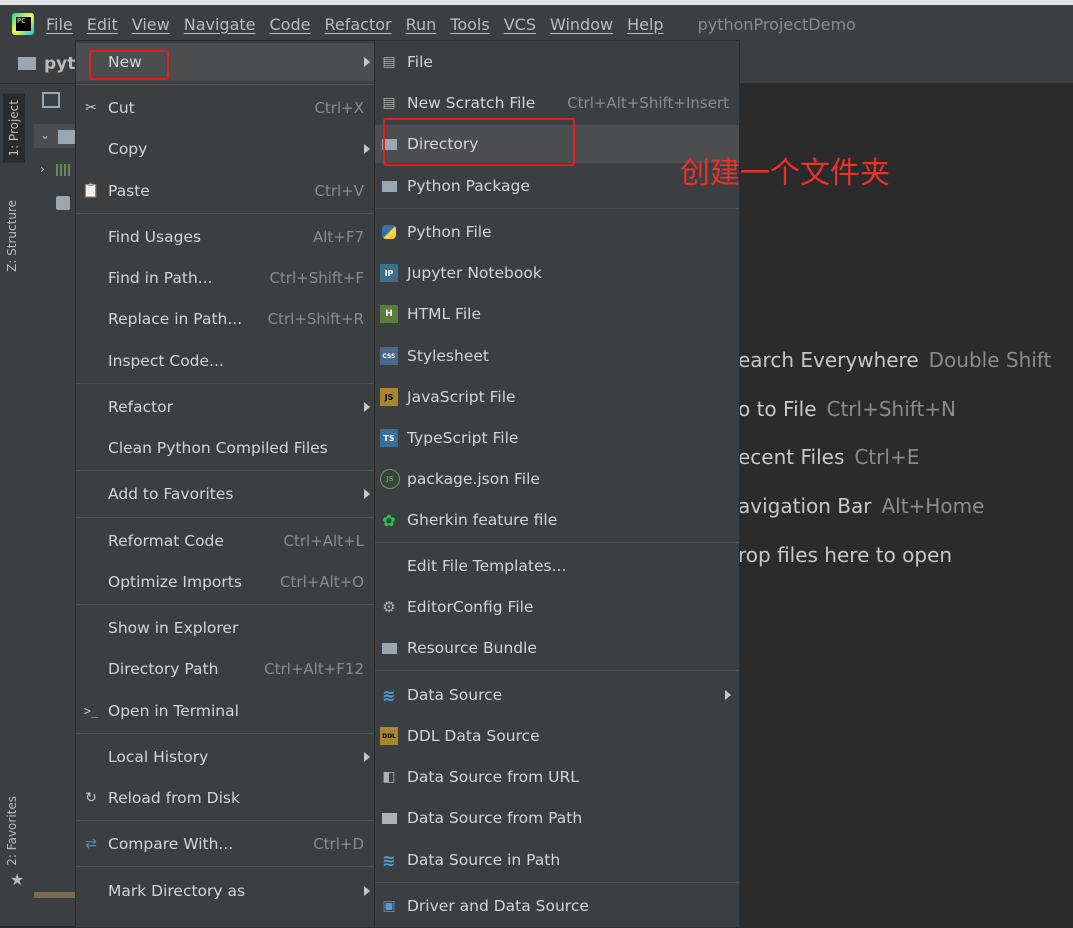 The width and height of the screenshot is (1073, 928). I want to click on compare-icon: ⇄, so click(91, 844).